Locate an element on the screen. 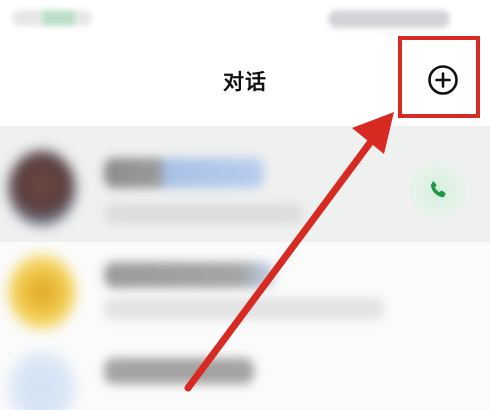  call-button is located at coordinates (438, 190).